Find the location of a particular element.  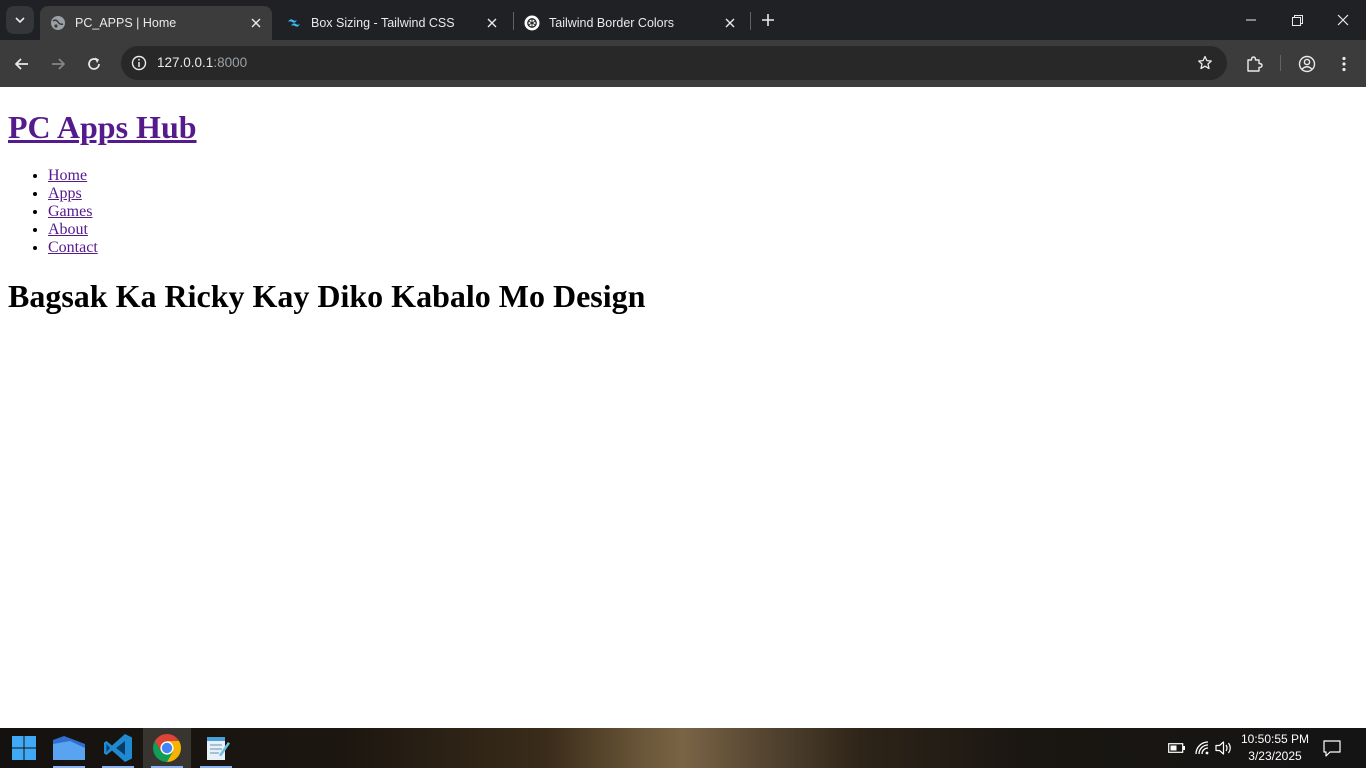

info-icon is located at coordinates (139, 63).